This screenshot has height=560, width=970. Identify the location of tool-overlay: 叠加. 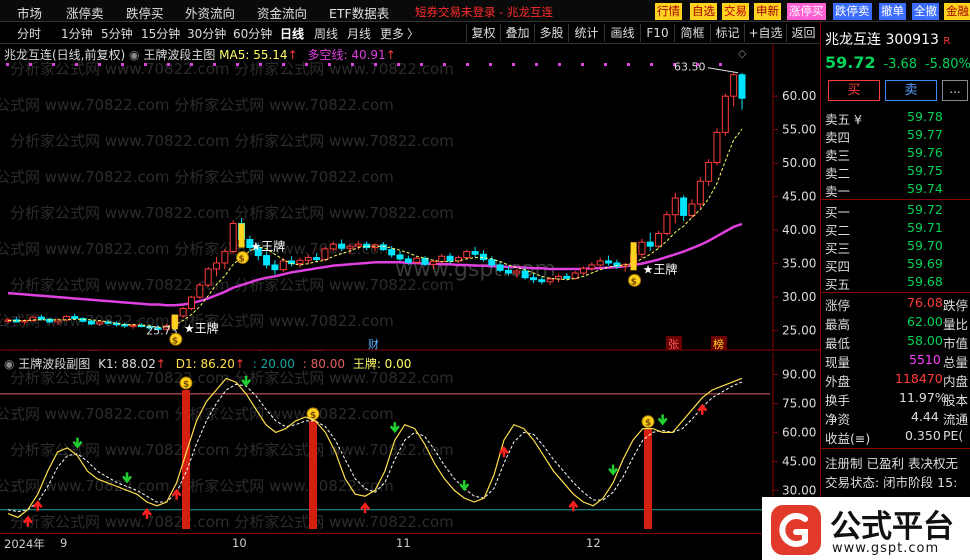
(517, 33).